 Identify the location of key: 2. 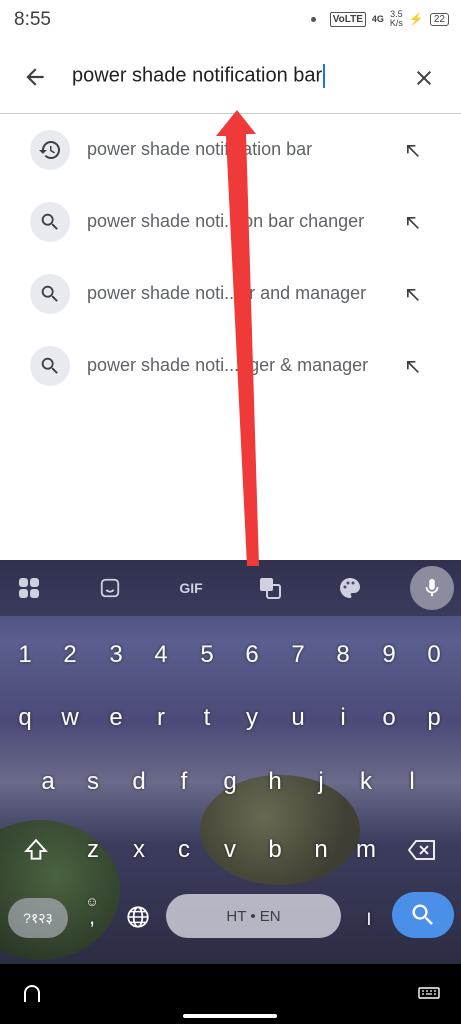
(70, 655).